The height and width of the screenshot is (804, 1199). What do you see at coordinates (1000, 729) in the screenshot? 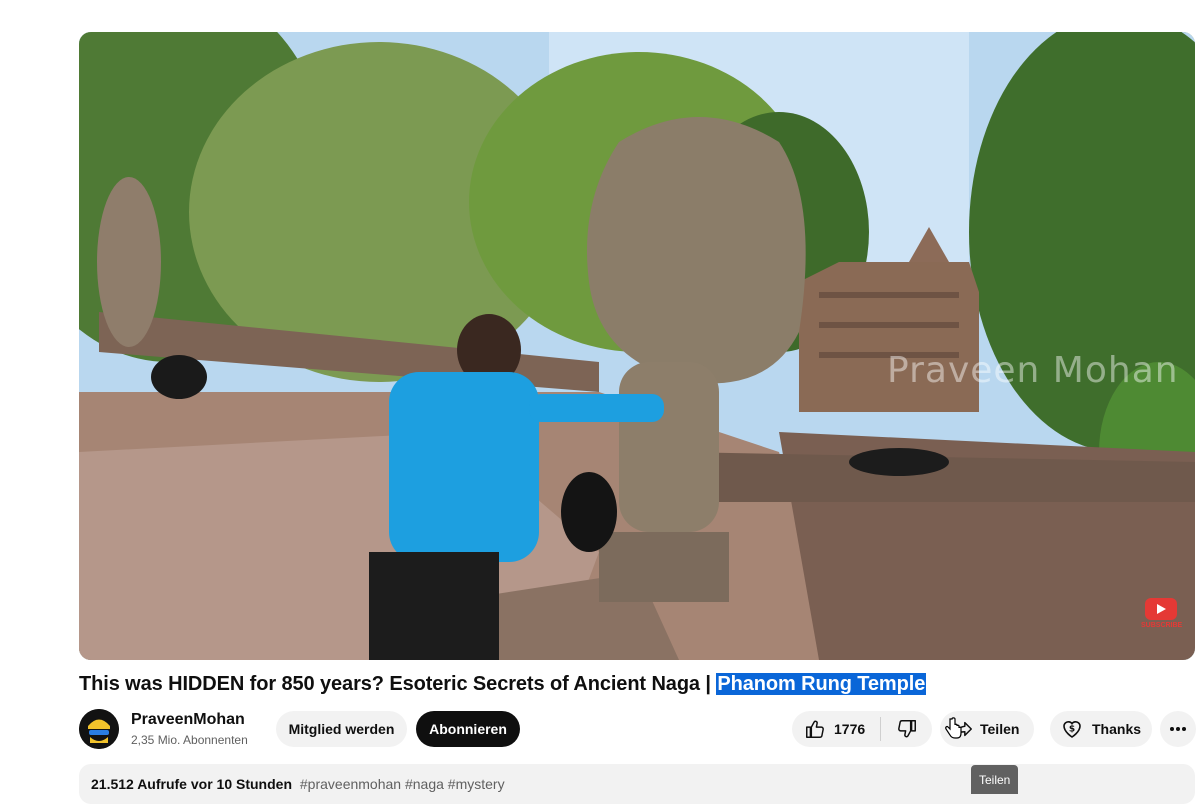
I see `share-label: Teilen` at bounding box center [1000, 729].